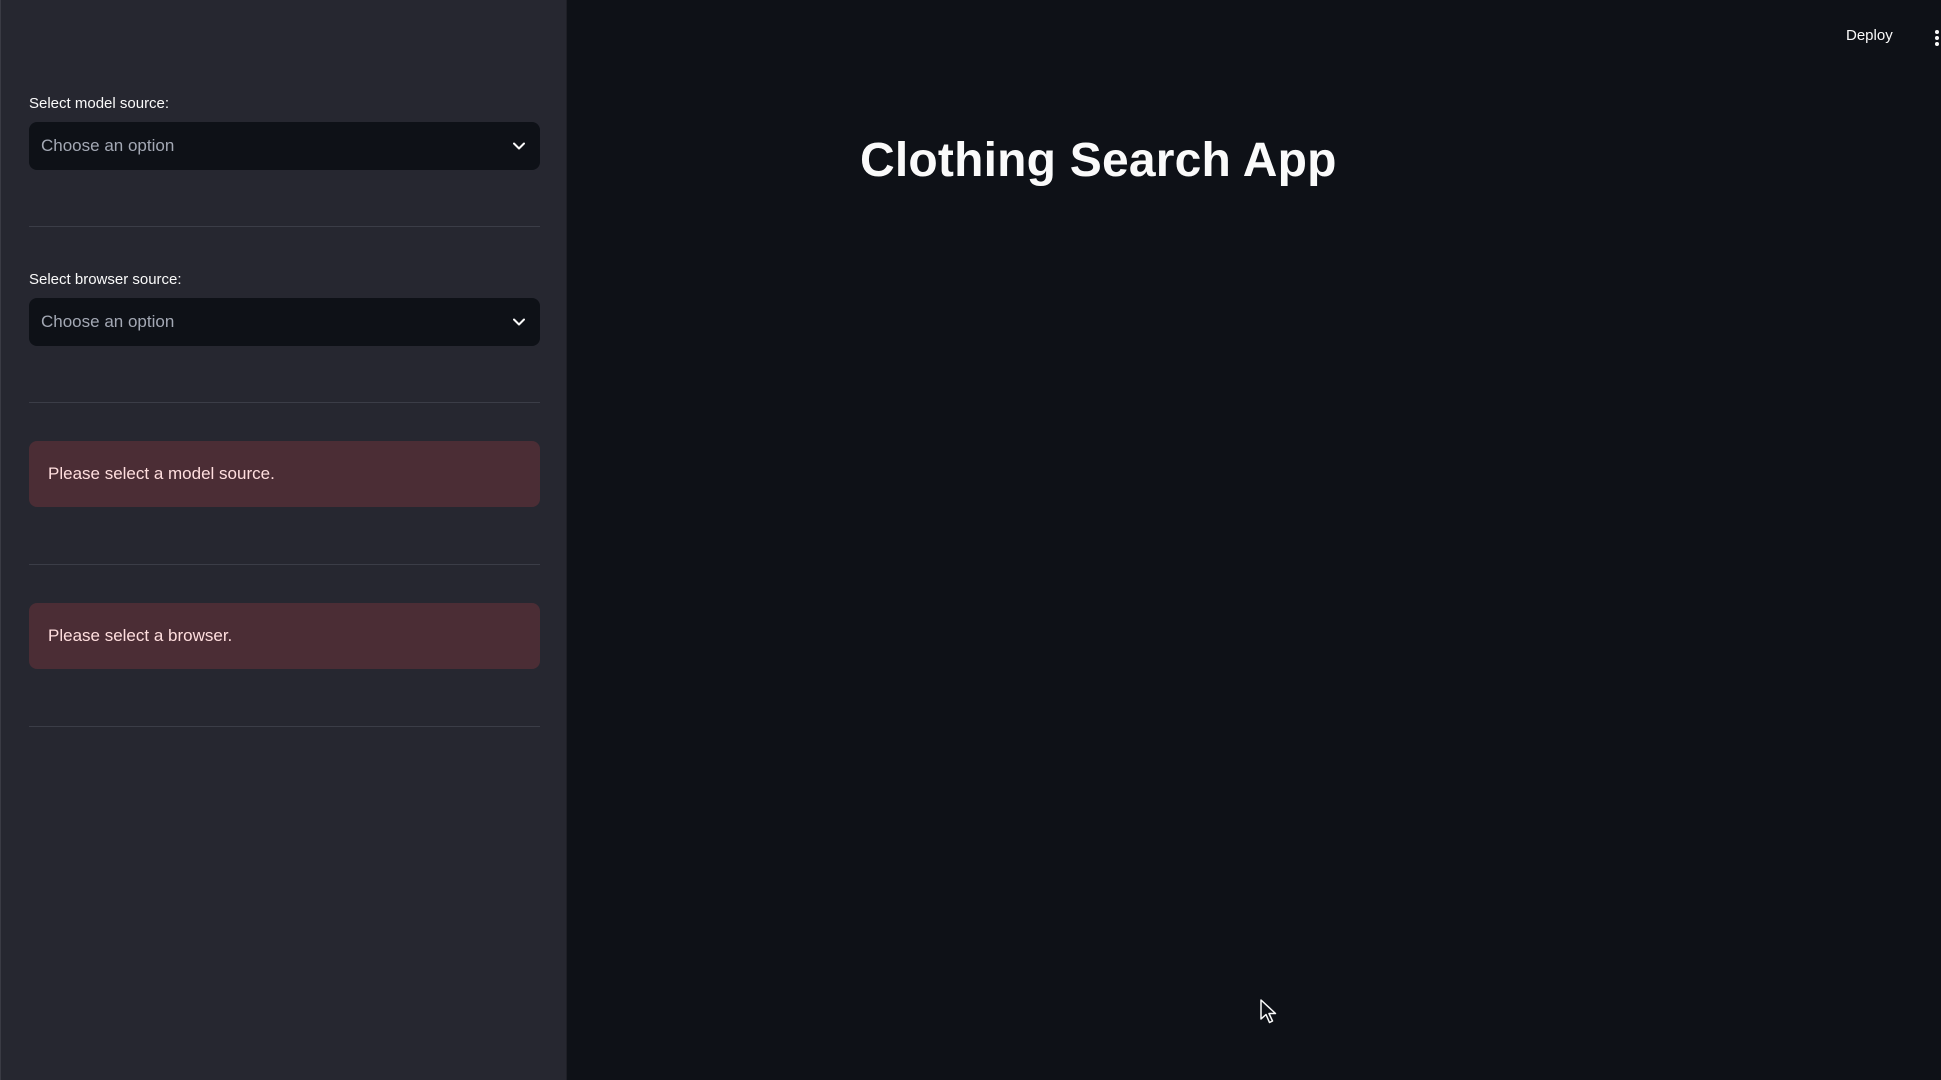 The image size is (1941, 1080). Describe the element at coordinates (105, 279) in the screenshot. I see `browser-source-label: Select browser source:` at that location.